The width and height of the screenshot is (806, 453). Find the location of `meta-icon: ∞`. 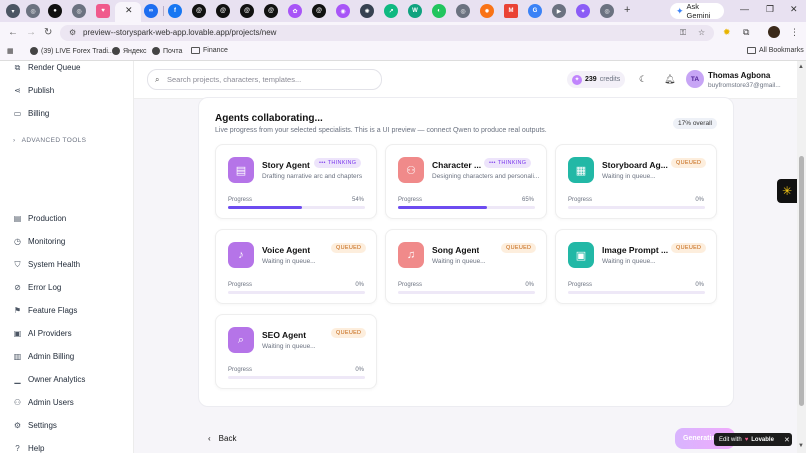

meta-icon: ∞ is located at coordinates (151, 11).